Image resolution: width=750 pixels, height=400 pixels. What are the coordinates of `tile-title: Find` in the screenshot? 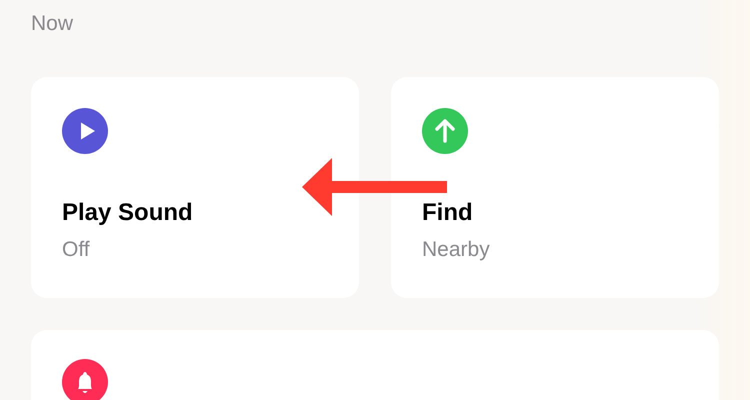 It's located at (447, 213).